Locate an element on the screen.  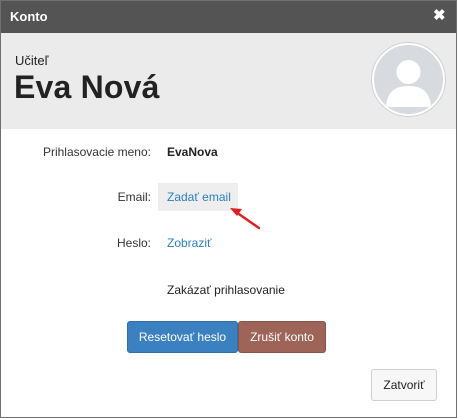
set-email-link: Zadať email is located at coordinates (199, 197).